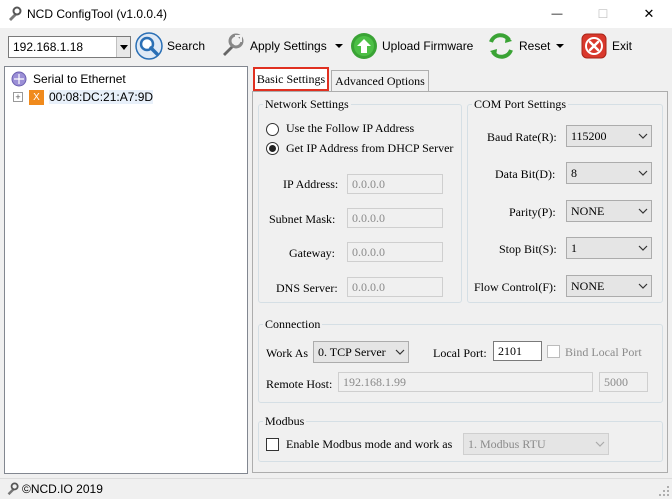  Describe the element at coordinates (395, 184) in the screenshot. I see `ip-address-field: 0.0.0.0` at that location.